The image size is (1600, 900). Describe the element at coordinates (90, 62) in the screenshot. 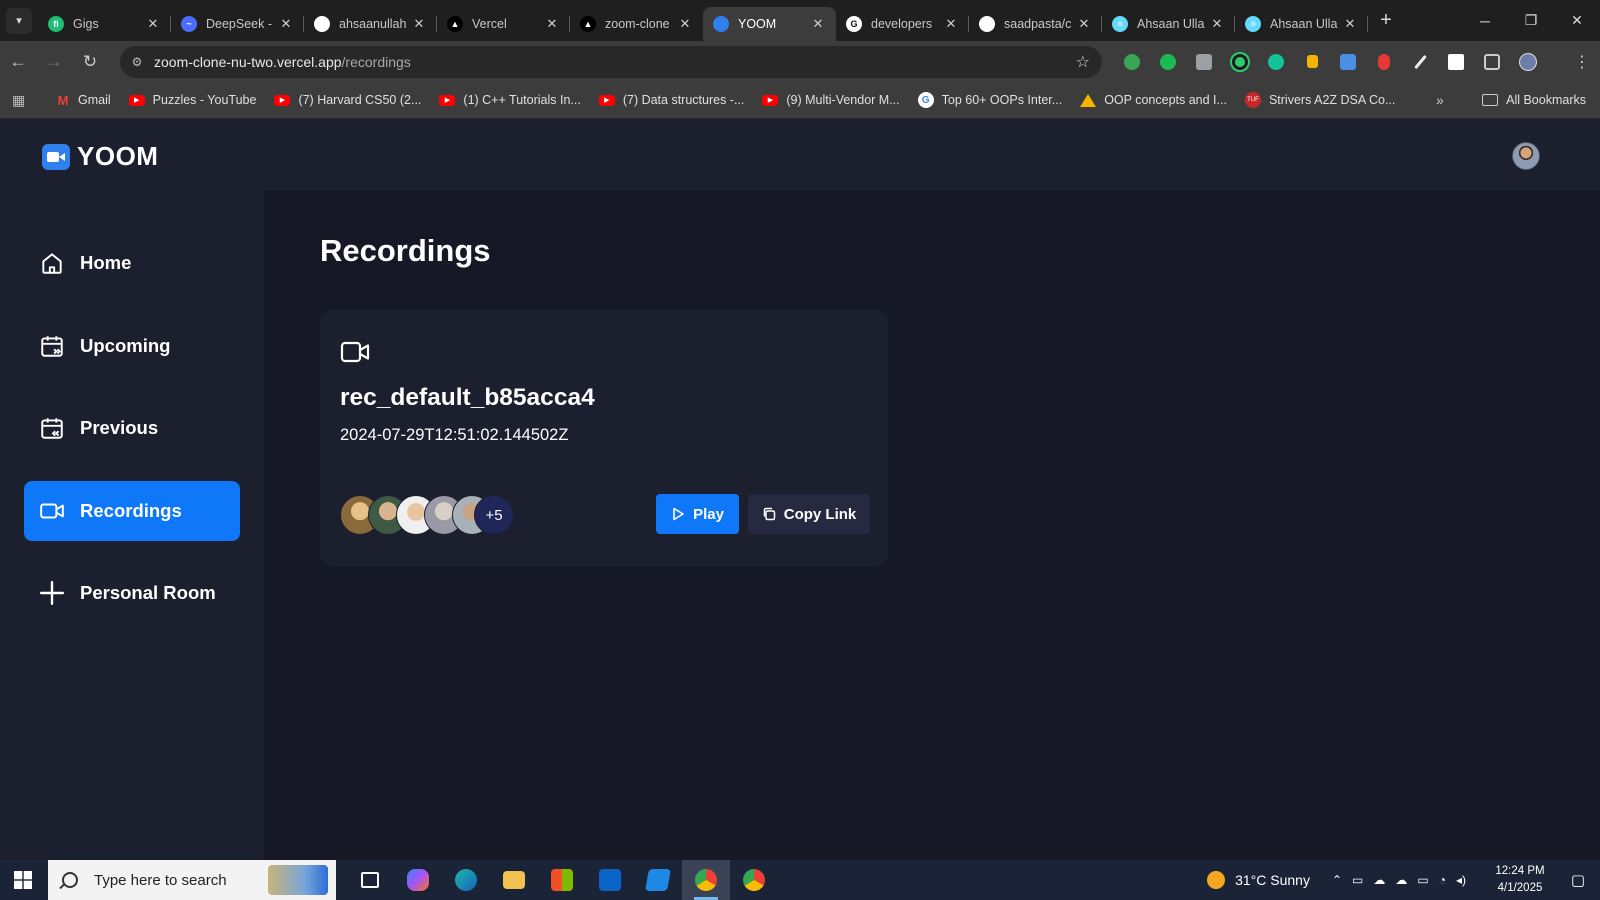

I see `reload-button: ↻` at that location.